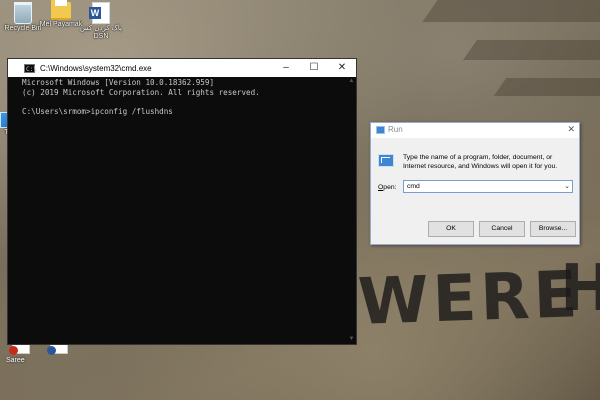 The image size is (600, 400). I want to click on wallpaper-graffiti: WERE, so click(469, 299).